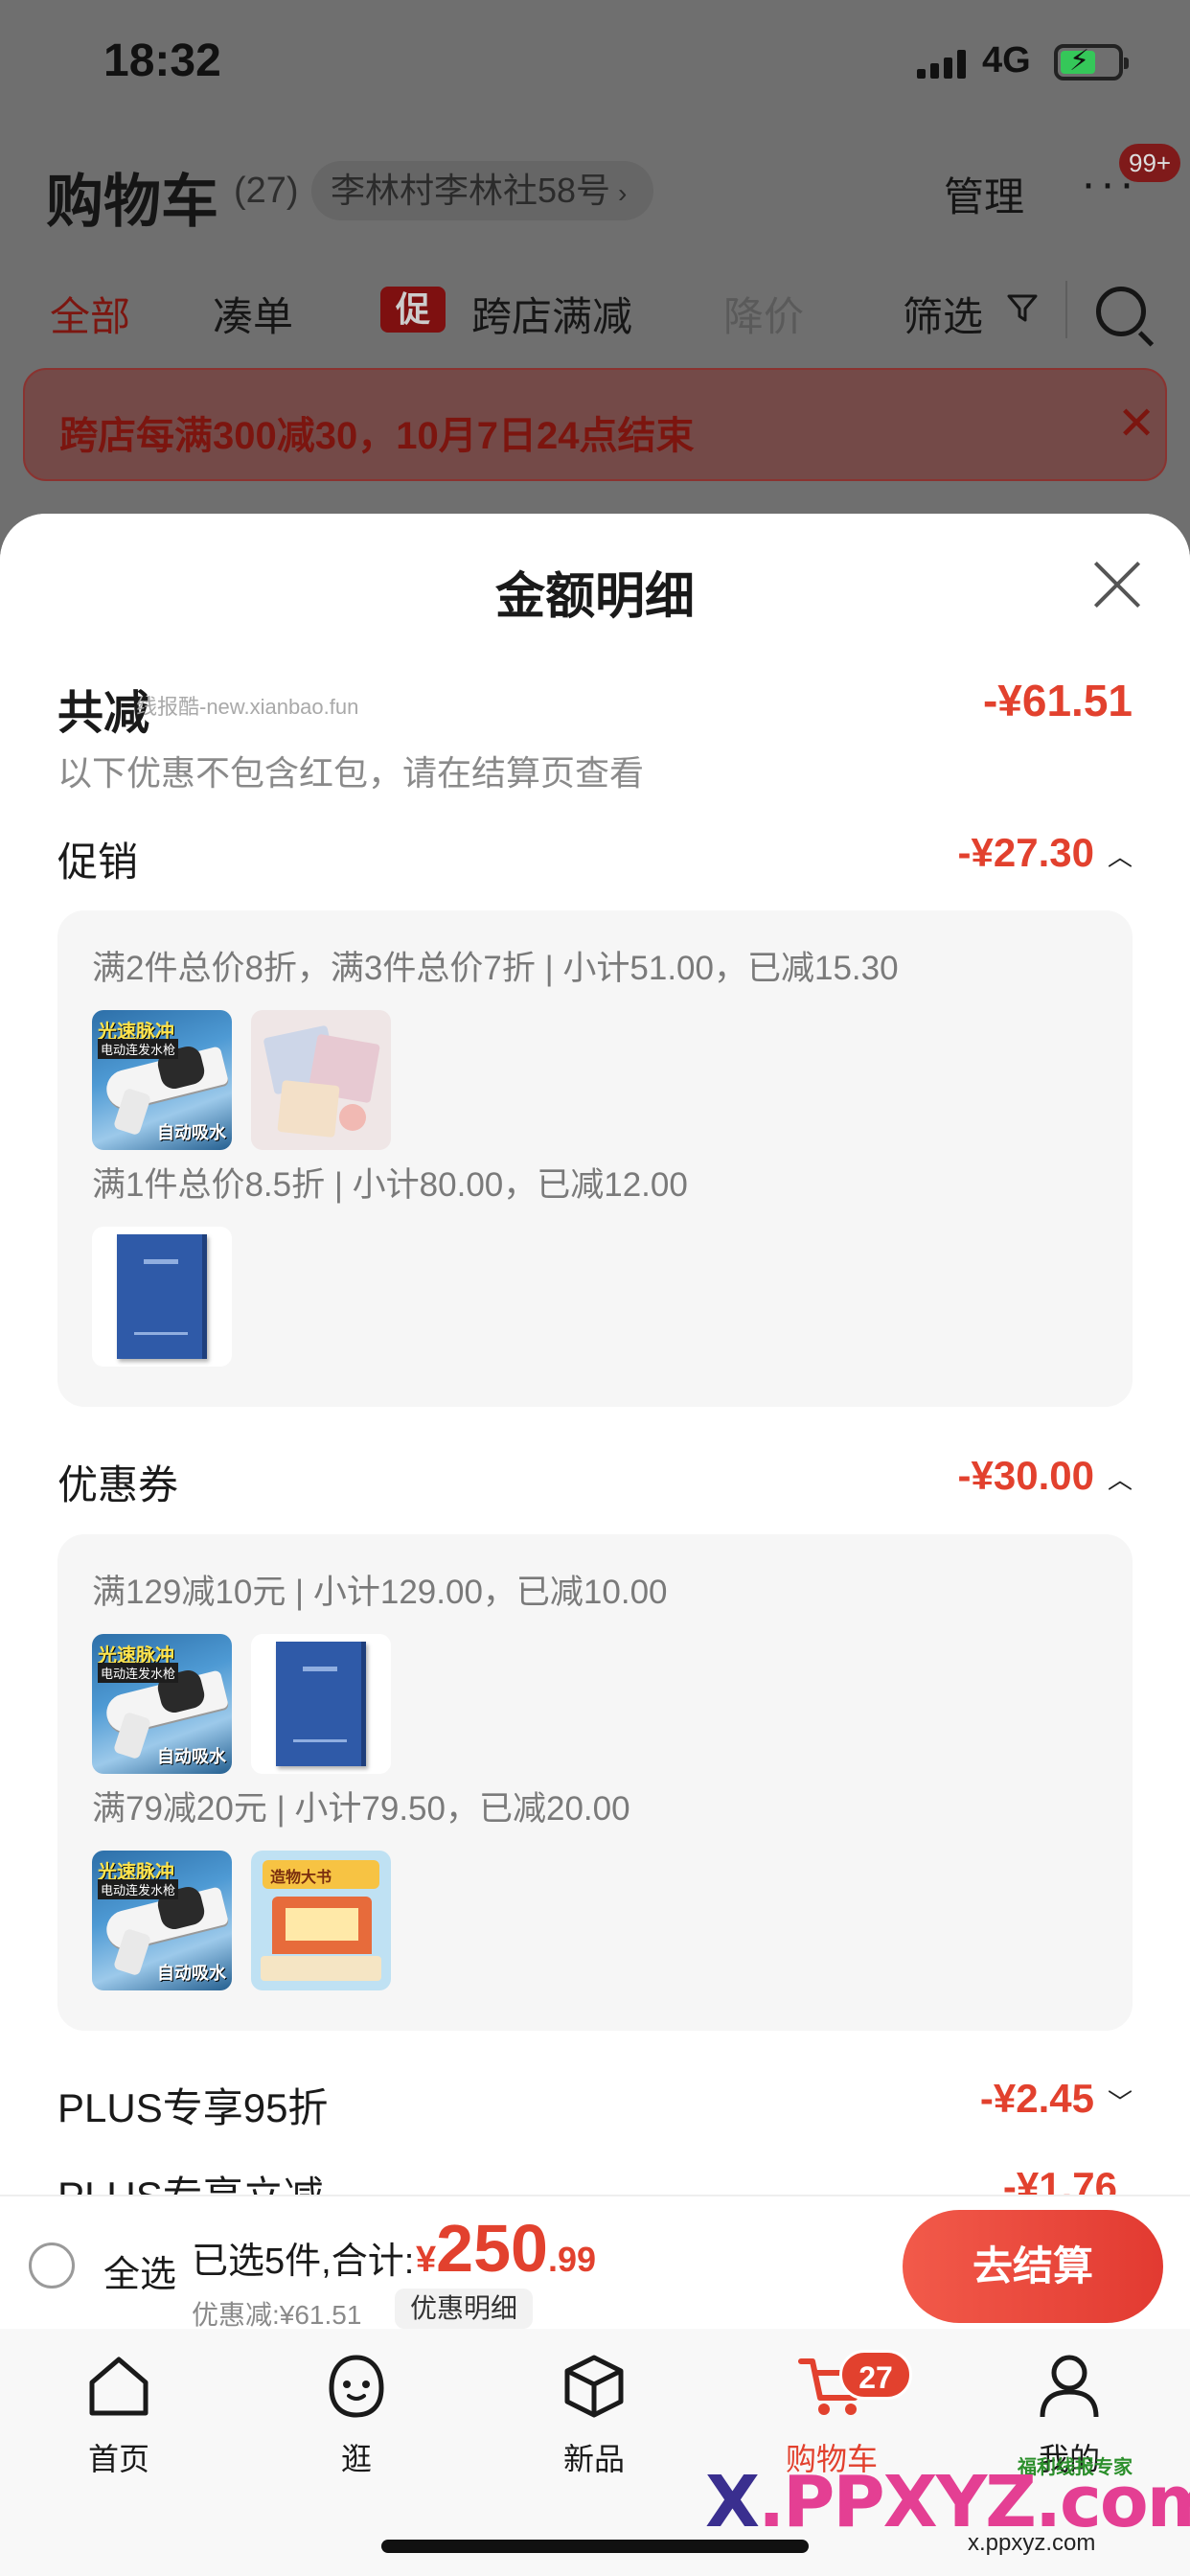 This screenshot has height=2576, width=1190. What do you see at coordinates (1037, 2098) in the screenshot?
I see `plus-discount-amount: -¥2.45` at bounding box center [1037, 2098].